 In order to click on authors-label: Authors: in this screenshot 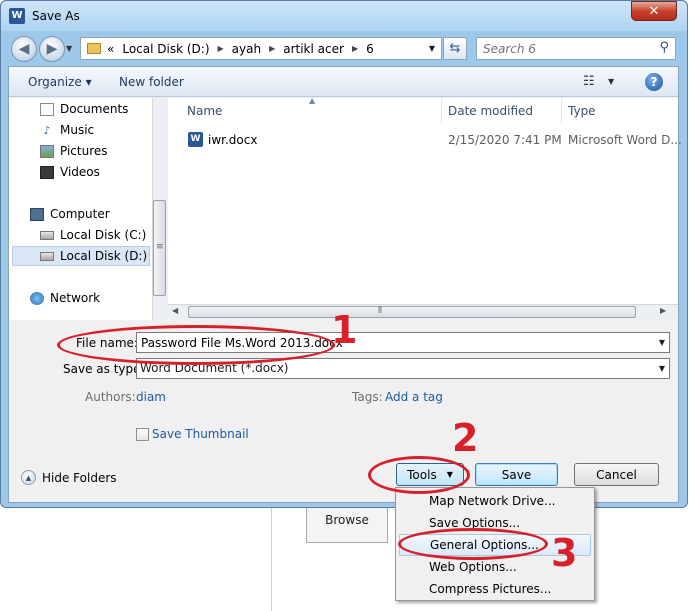, I will do `click(110, 397)`.